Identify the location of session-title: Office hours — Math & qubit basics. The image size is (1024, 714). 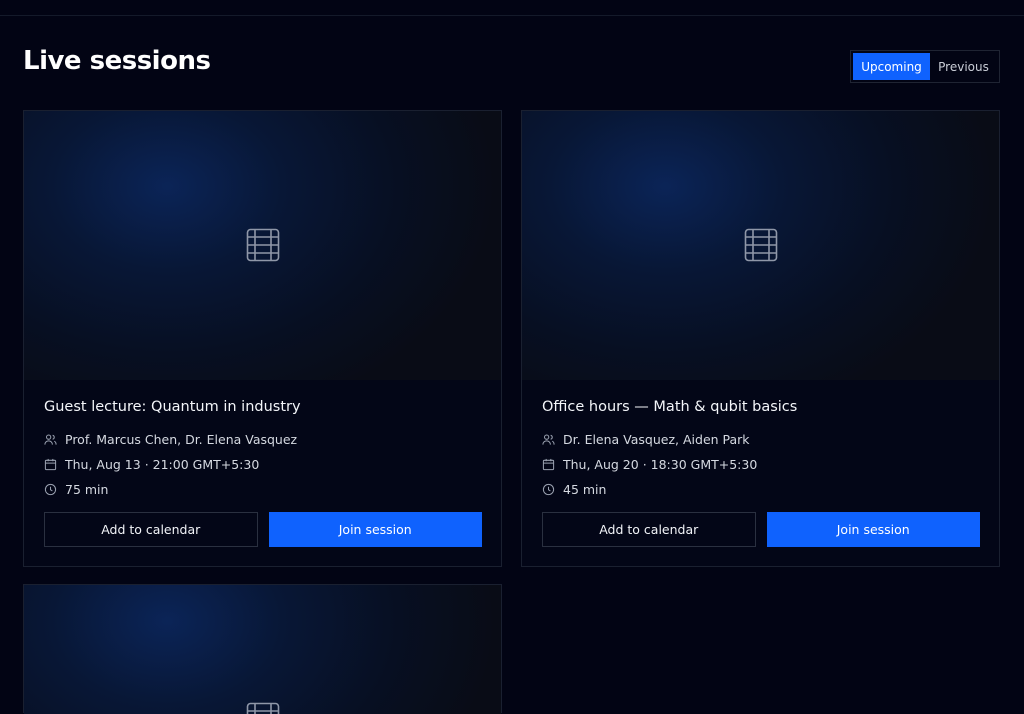
(761, 407).